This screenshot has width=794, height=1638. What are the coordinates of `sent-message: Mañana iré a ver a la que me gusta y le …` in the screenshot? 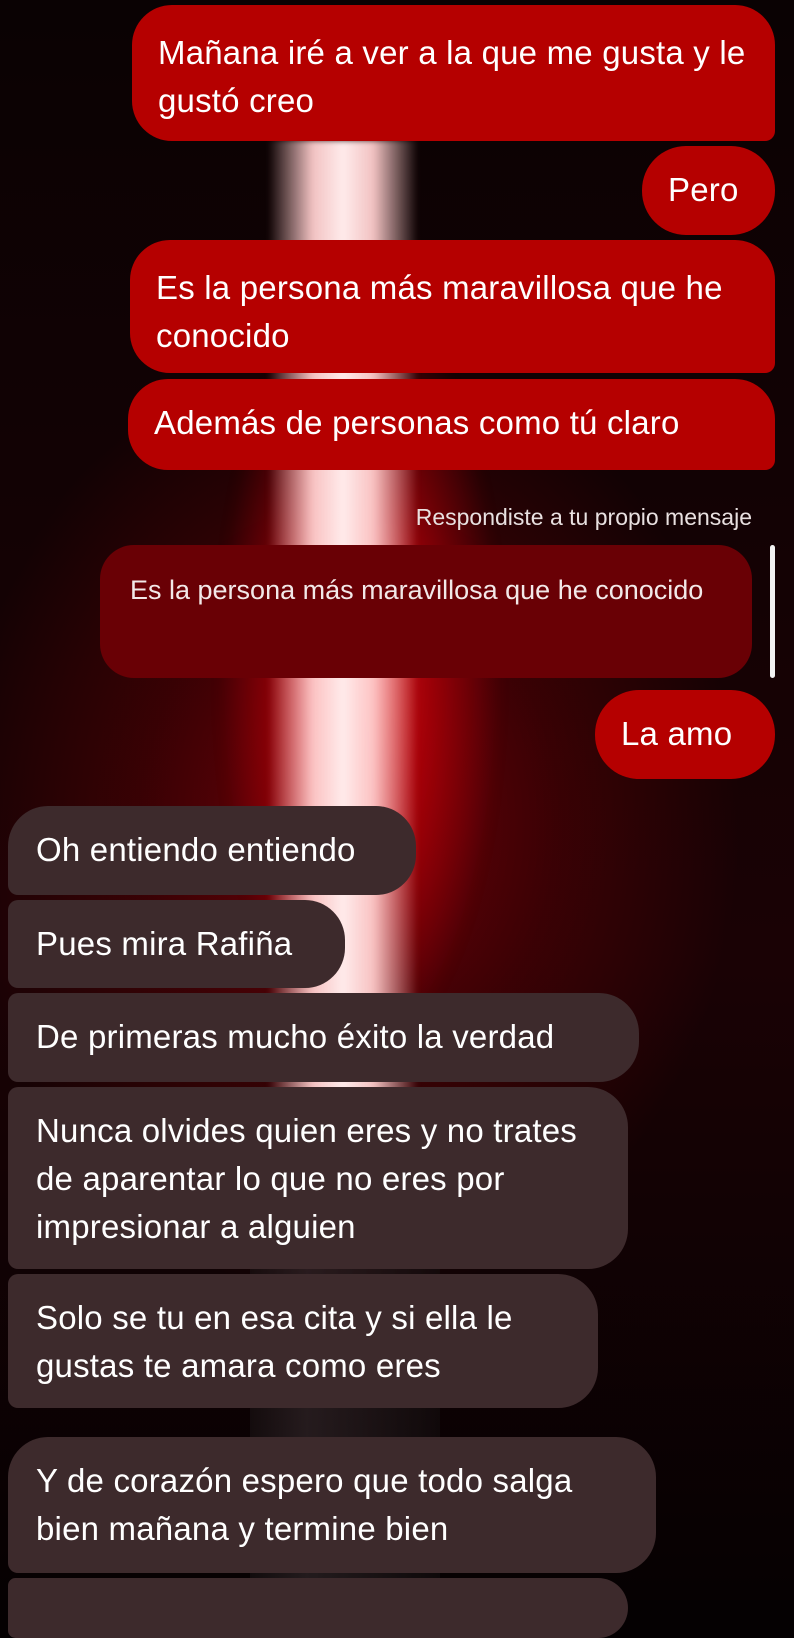 It's located at (453, 73).